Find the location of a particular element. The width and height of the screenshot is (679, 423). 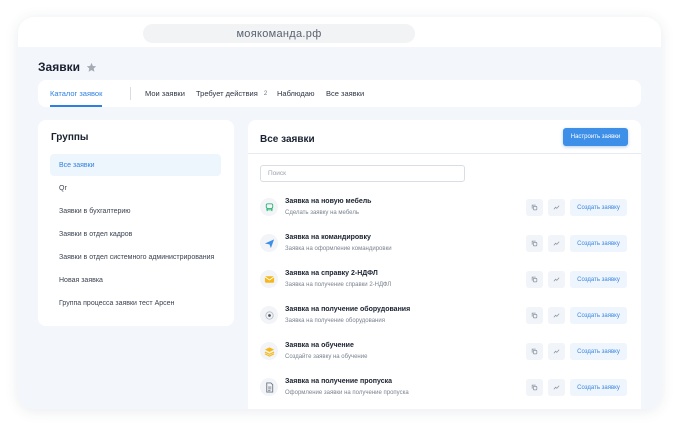

address-bar: моякоманда.рф is located at coordinates (279, 33).